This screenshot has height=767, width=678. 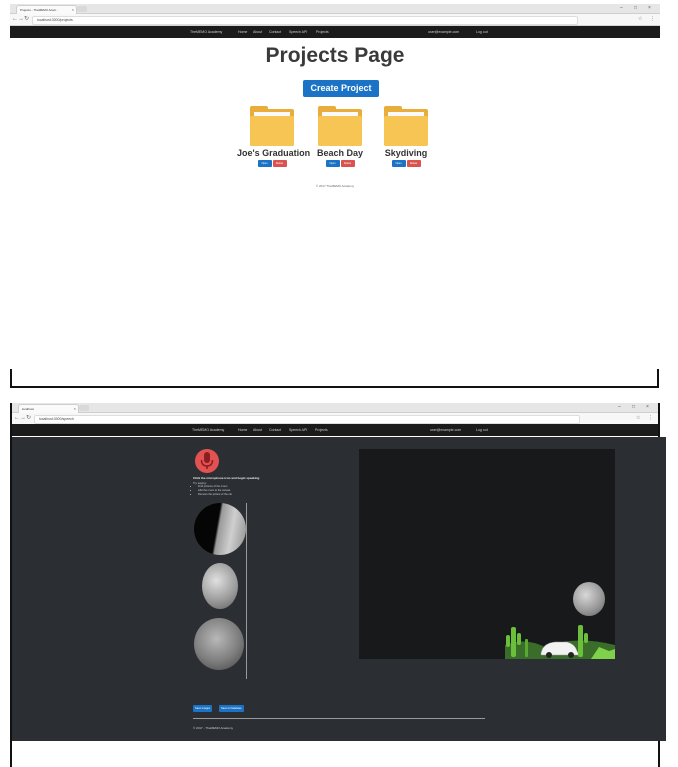 I want to click on moon-image-full, so click(x=220, y=586).